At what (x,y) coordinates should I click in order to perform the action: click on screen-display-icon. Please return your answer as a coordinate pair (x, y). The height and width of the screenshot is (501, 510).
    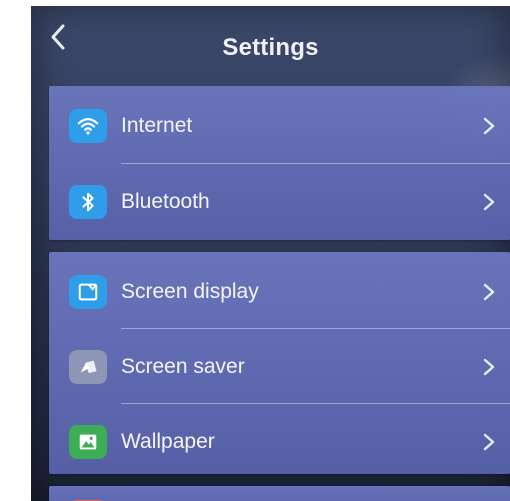
    Looking at the image, I should click on (88, 291).